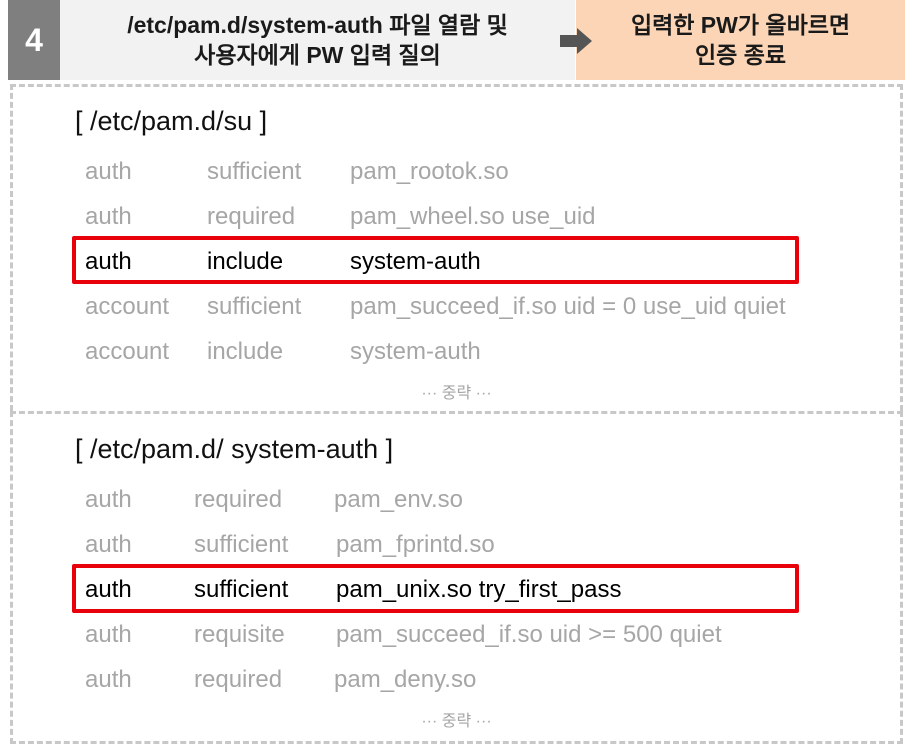 The width and height of the screenshot is (907, 746). I want to click on row-module: pam_env.so, so click(398, 499).